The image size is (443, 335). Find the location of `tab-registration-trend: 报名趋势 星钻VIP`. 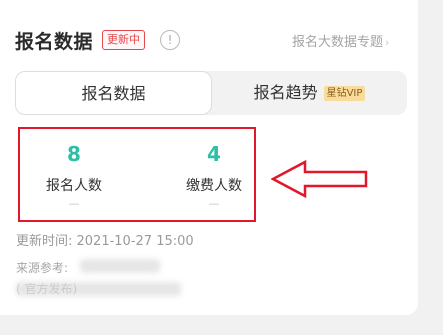

tab-registration-trend: 报名趋势 星钻VIP is located at coordinates (309, 93).